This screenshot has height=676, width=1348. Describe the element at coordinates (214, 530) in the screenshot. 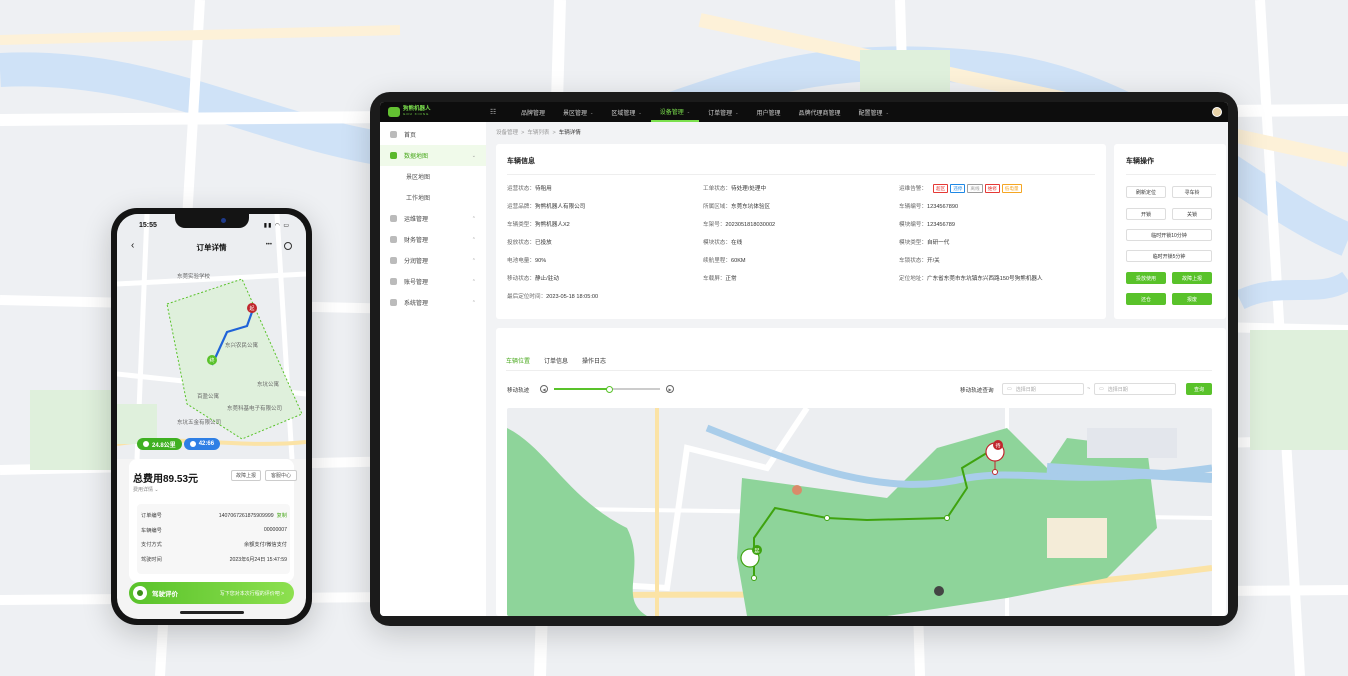

I see `order-info-row: 车辆编号 00000007` at that location.